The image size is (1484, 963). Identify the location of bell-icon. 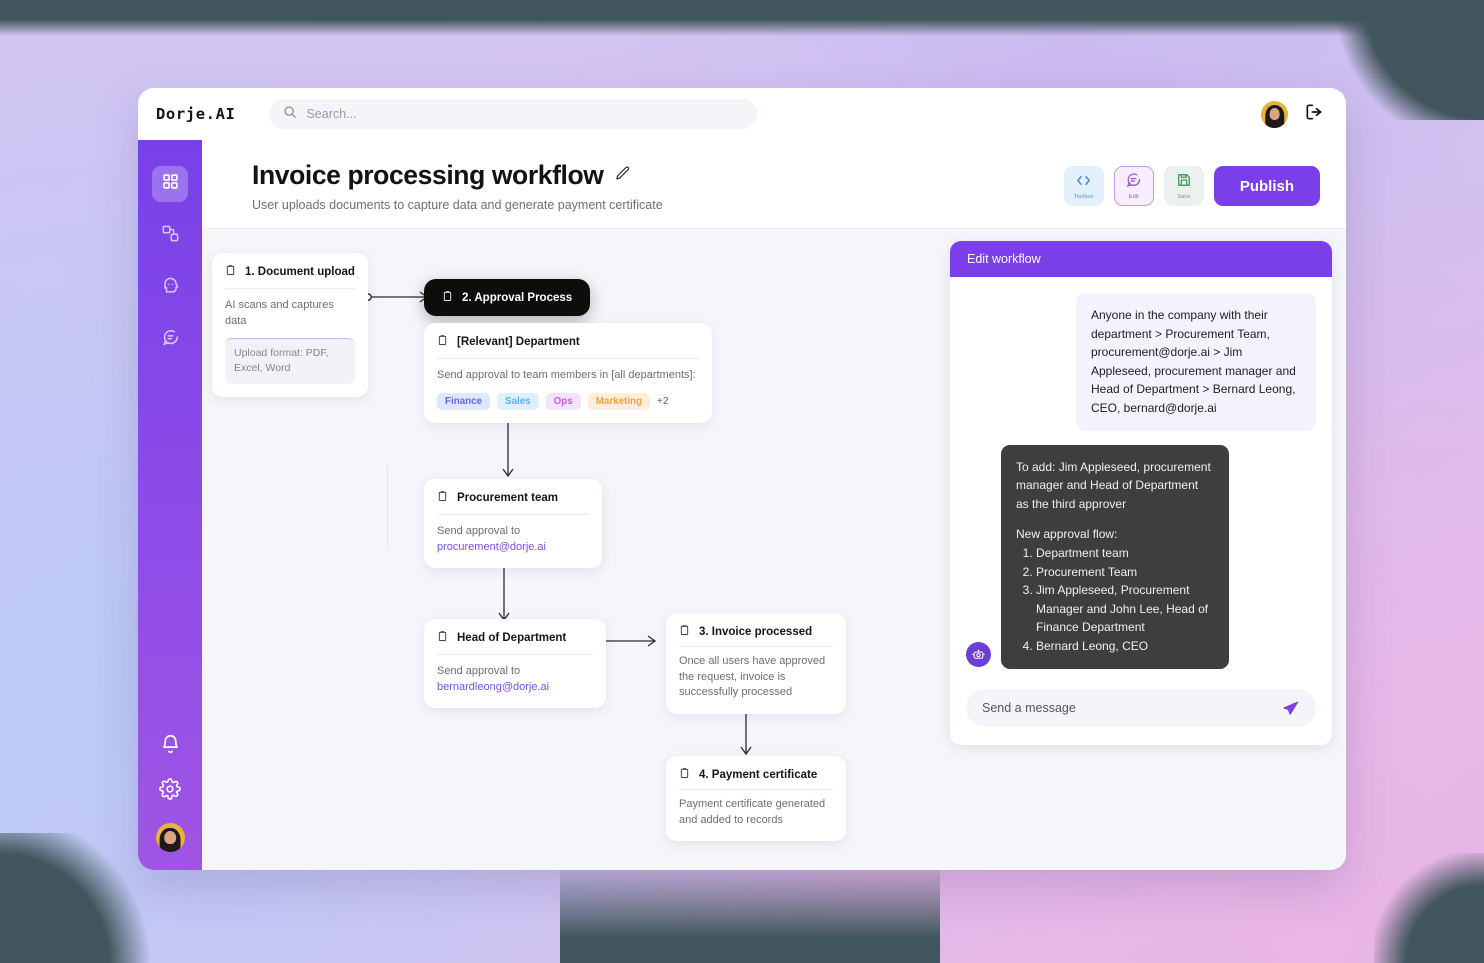
(170, 747).